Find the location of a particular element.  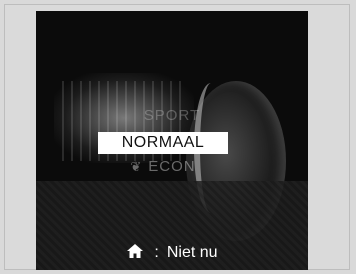

mode-option-econ: ❦ ECON is located at coordinates (163, 166).